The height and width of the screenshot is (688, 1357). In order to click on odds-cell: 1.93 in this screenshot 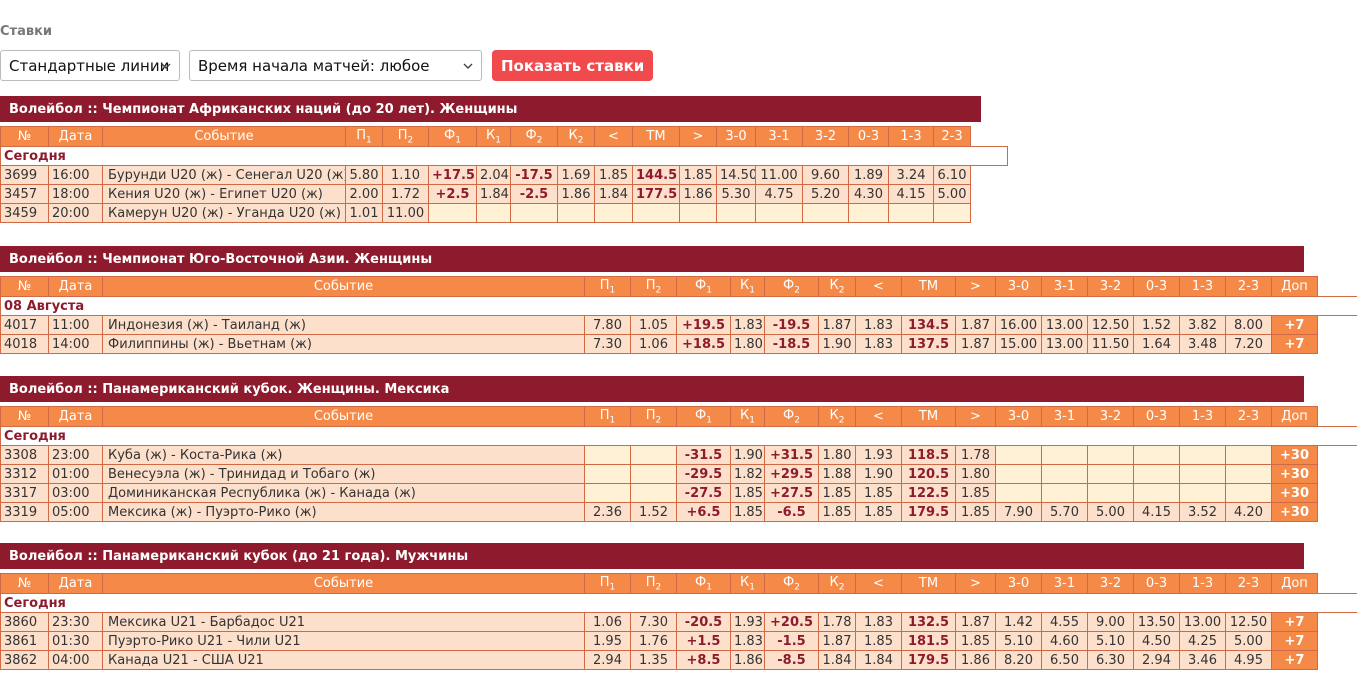, I will do `click(747, 622)`.